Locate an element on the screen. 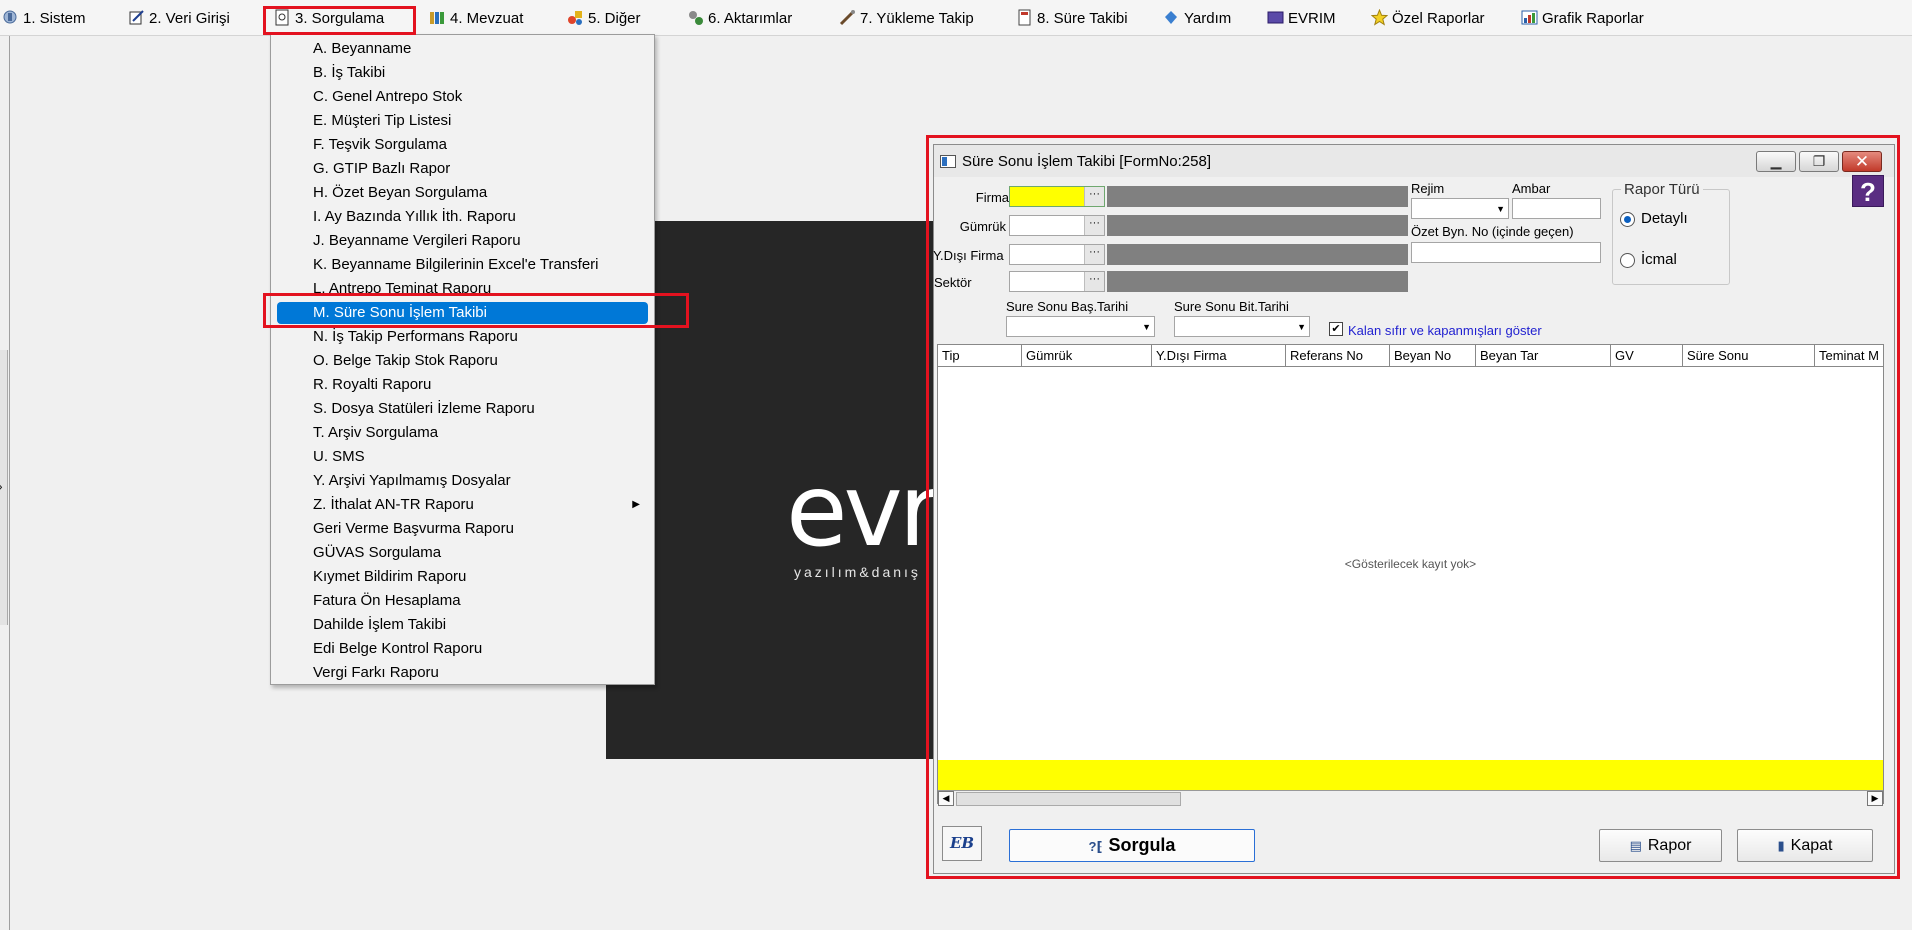  dropdown-item: T. Arşiv Sorgulama is located at coordinates (462, 433).